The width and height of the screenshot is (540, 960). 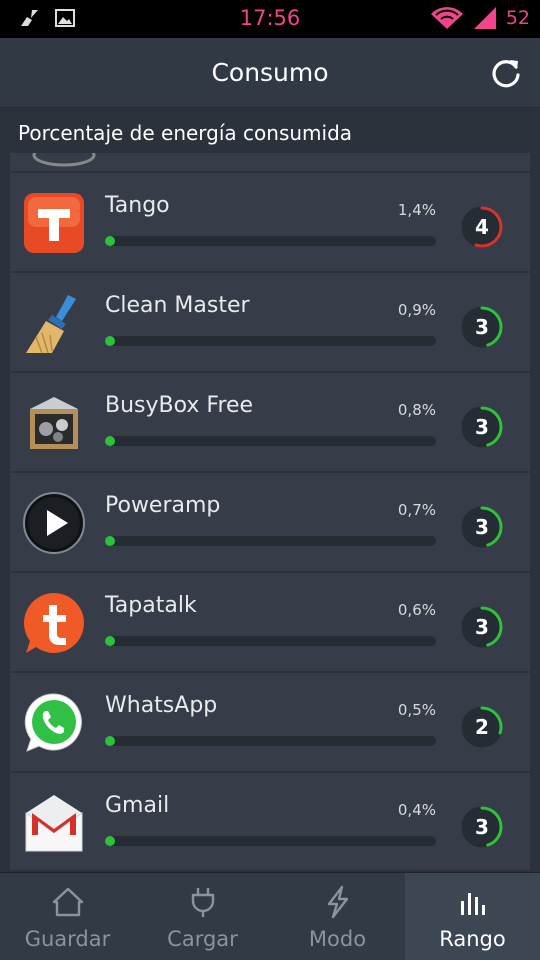 I want to click on rank-number: 2, so click(x=482, y=727).